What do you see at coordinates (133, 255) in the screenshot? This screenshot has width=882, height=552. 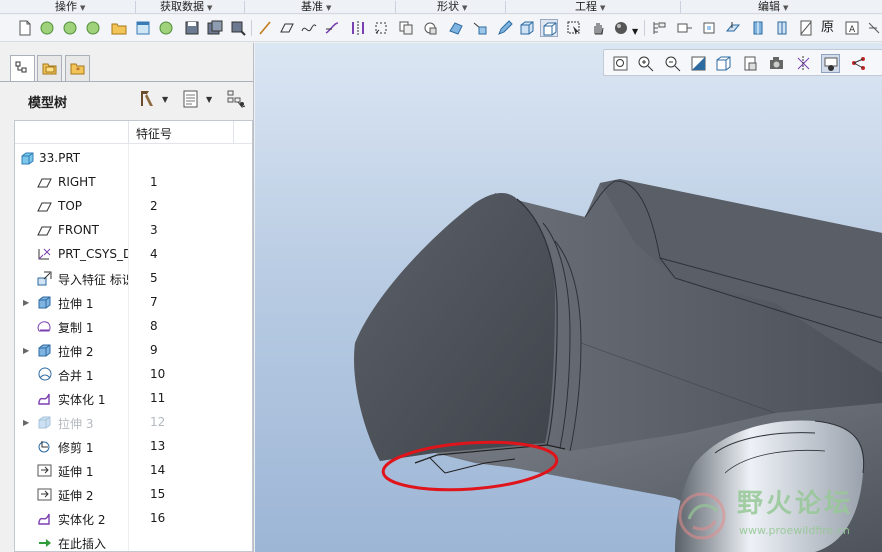 I see `tree-item: PRT_CSYS_DEF 4` at bounding box center [133, 255].